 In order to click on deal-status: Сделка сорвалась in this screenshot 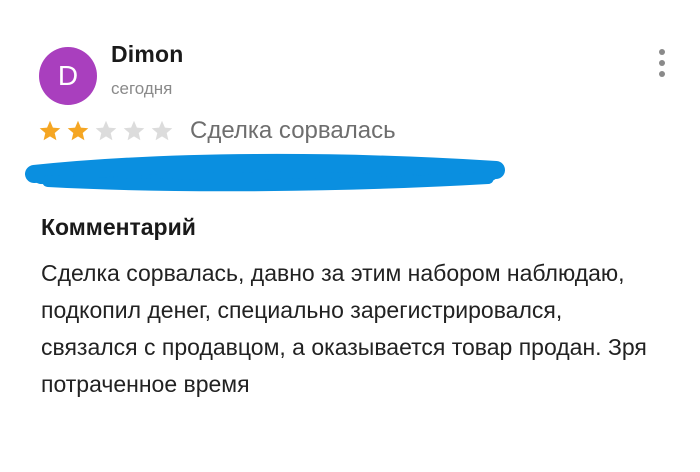, I will do `click(293, 130)`.